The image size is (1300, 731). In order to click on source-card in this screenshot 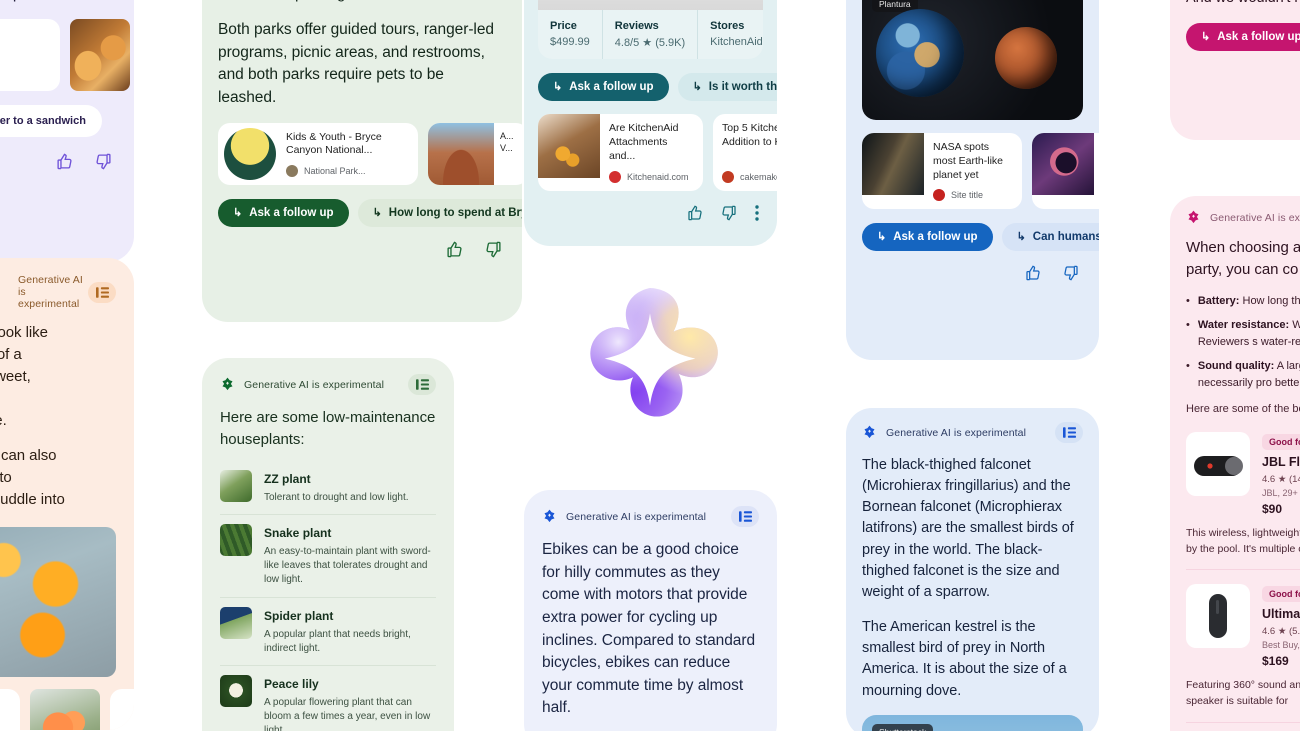, I will do `click(122, 709)`.